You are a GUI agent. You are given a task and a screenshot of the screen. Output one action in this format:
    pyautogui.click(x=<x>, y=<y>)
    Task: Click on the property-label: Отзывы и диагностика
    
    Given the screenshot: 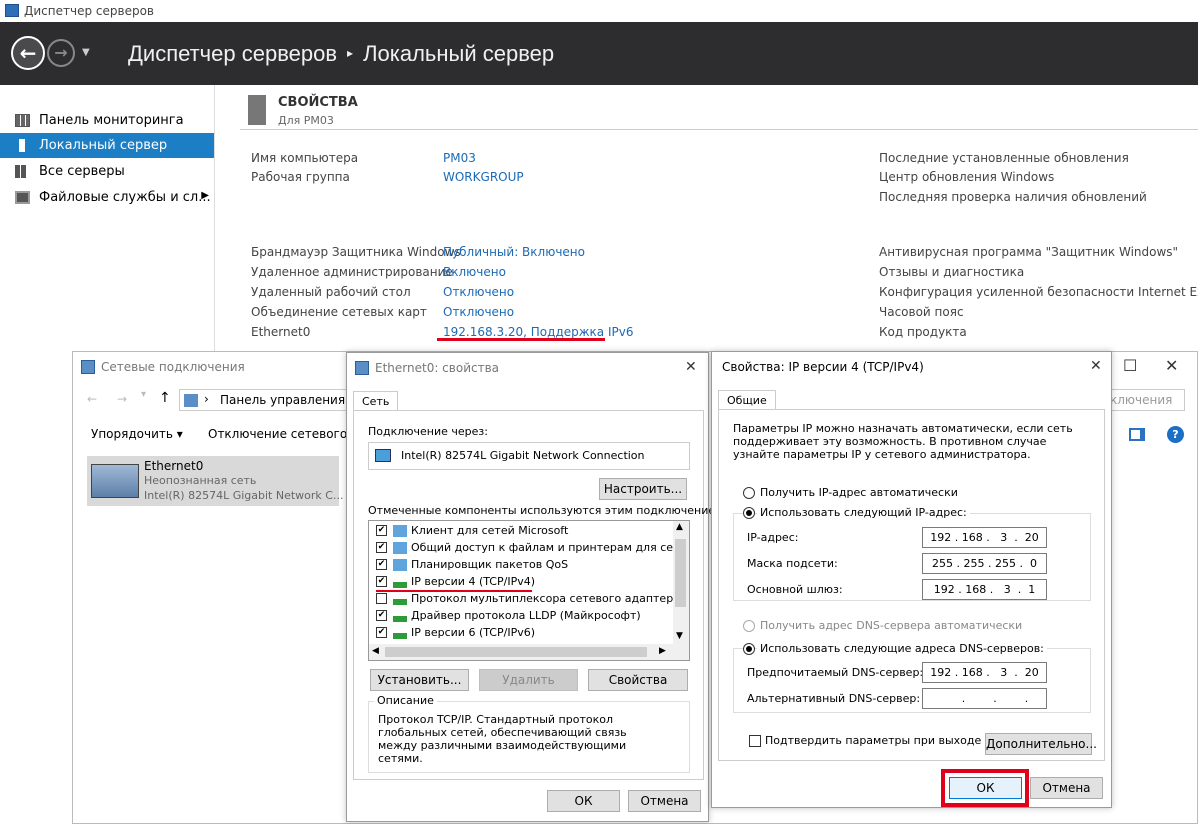 What is the action you would take?
    pyautogui.click(x=952, y=272)
    